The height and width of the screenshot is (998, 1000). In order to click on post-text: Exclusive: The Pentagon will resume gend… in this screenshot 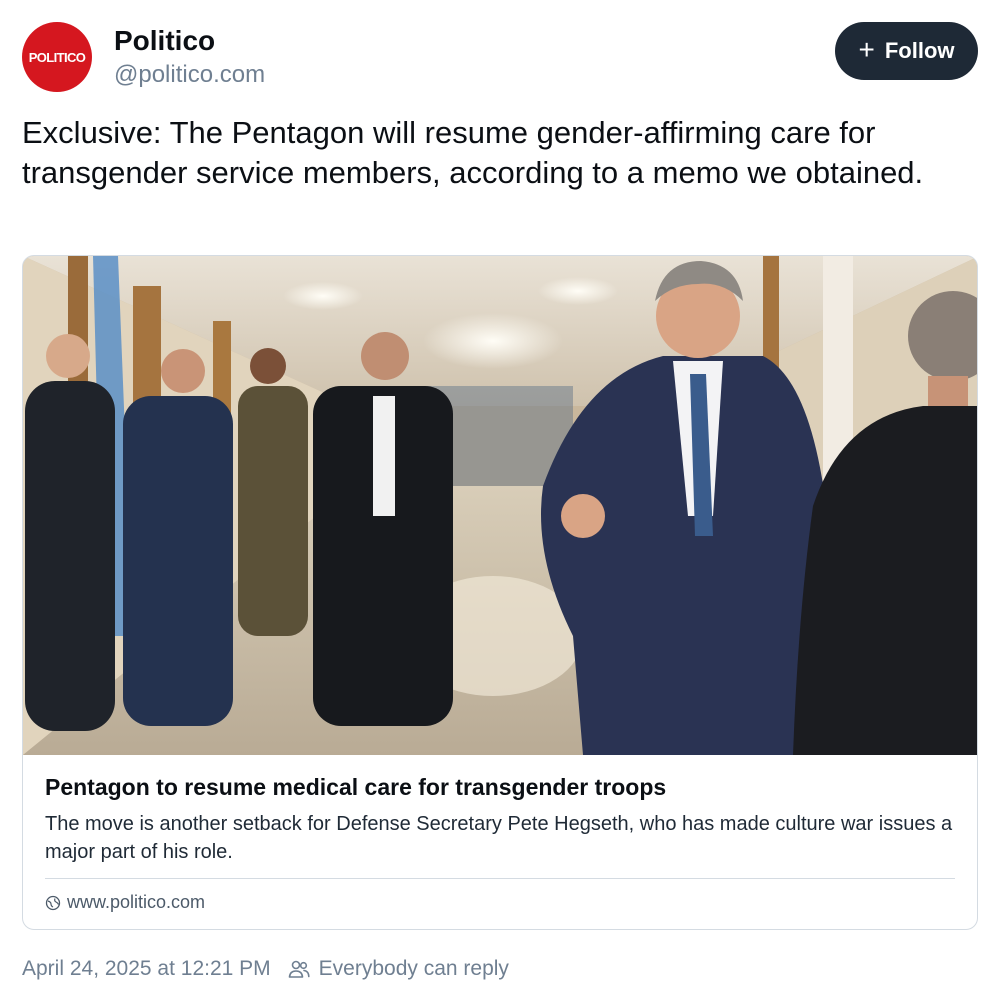, I will do `click(473, 152)`.